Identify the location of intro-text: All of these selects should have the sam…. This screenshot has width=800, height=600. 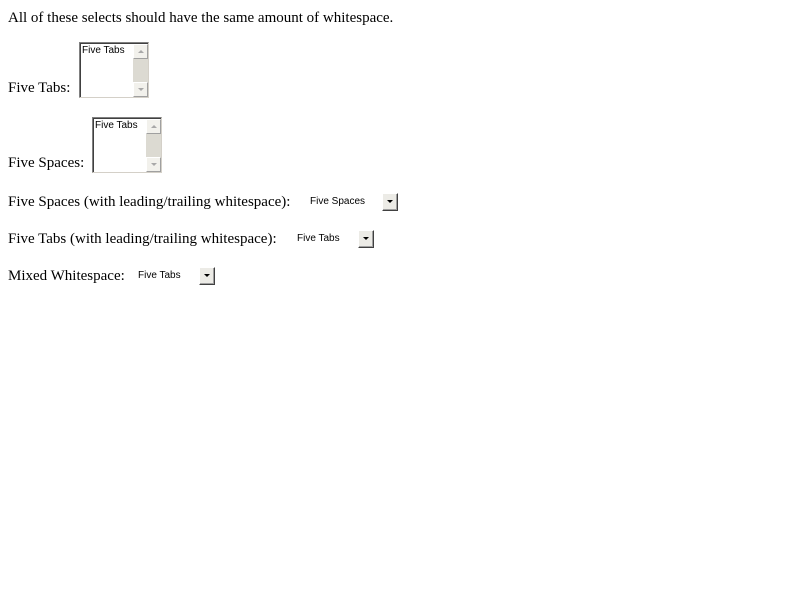
(201, 18).